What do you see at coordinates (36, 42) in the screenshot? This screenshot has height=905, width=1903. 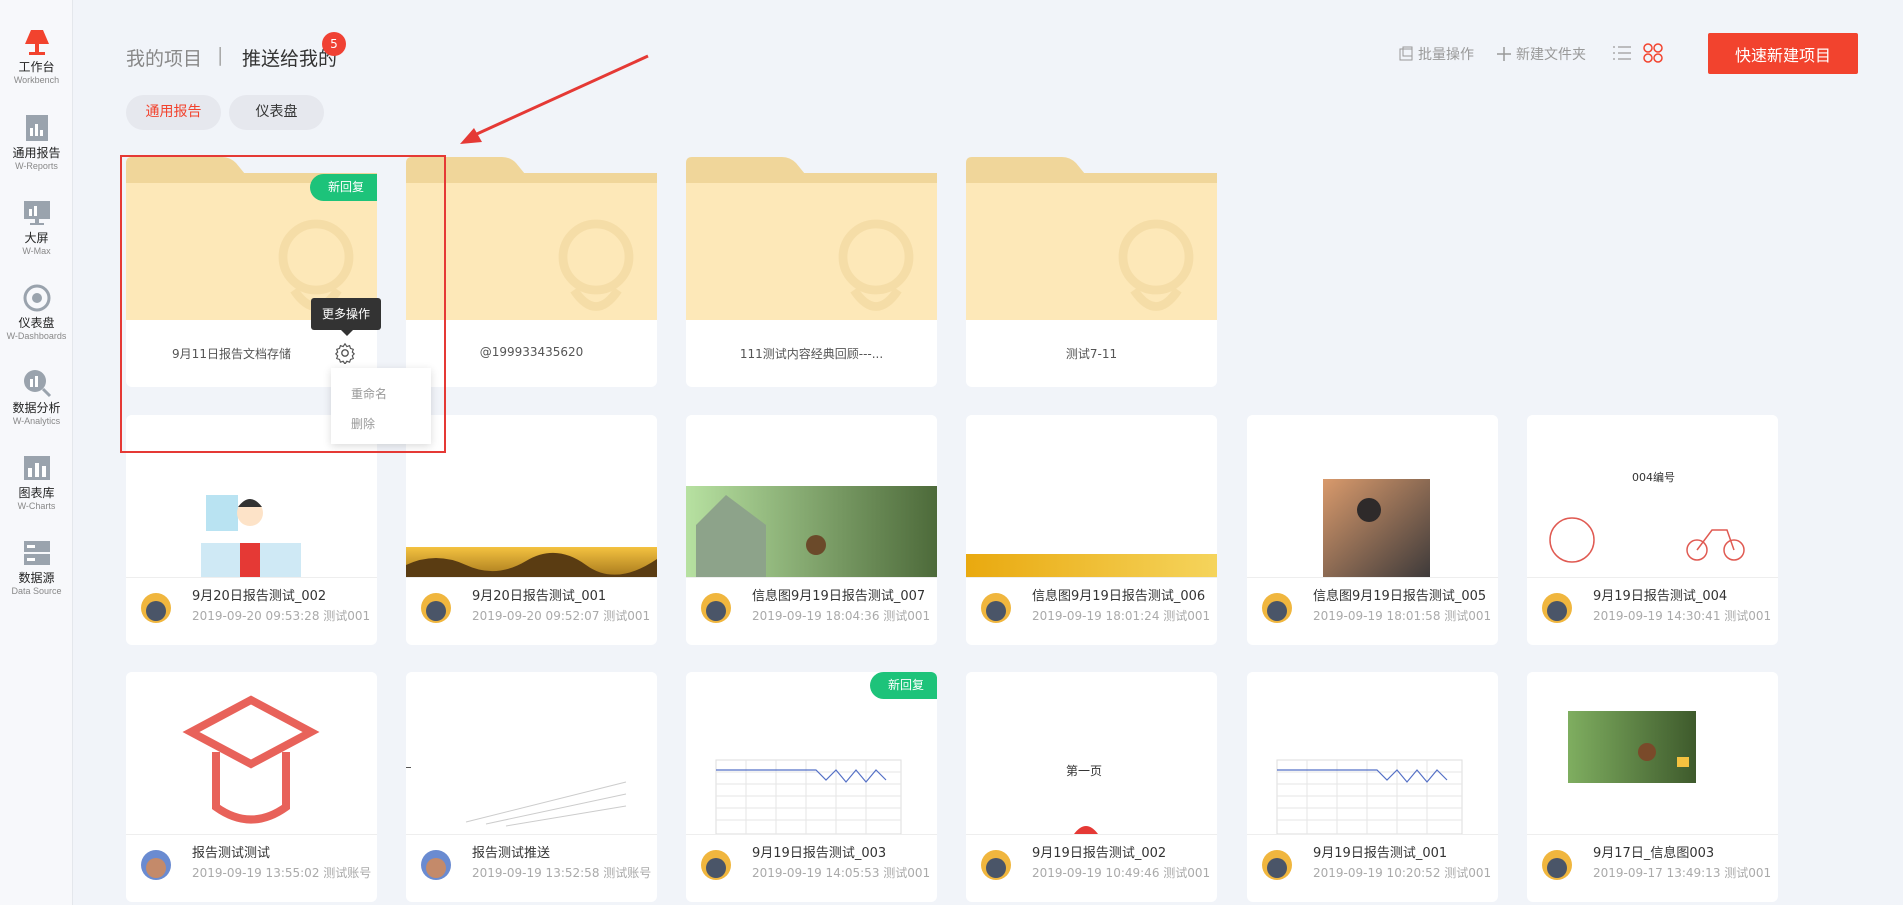 I see `workbench-icon` at bounding box center [36, 42].